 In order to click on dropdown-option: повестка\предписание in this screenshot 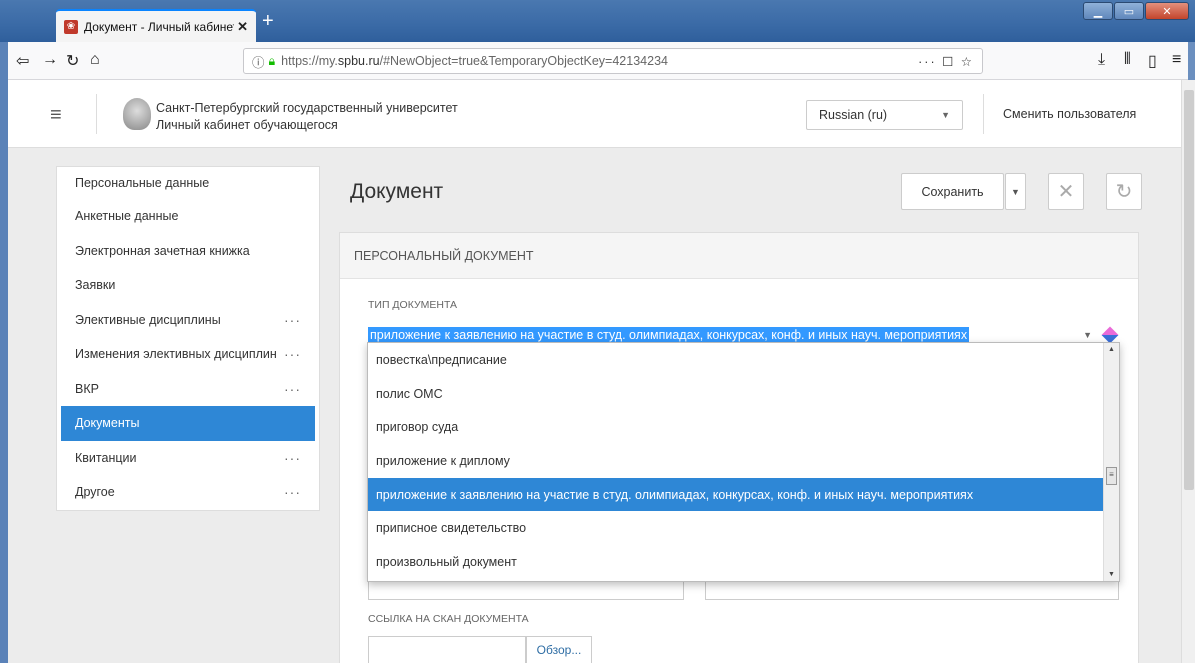, I will do `click(735, 360)`.